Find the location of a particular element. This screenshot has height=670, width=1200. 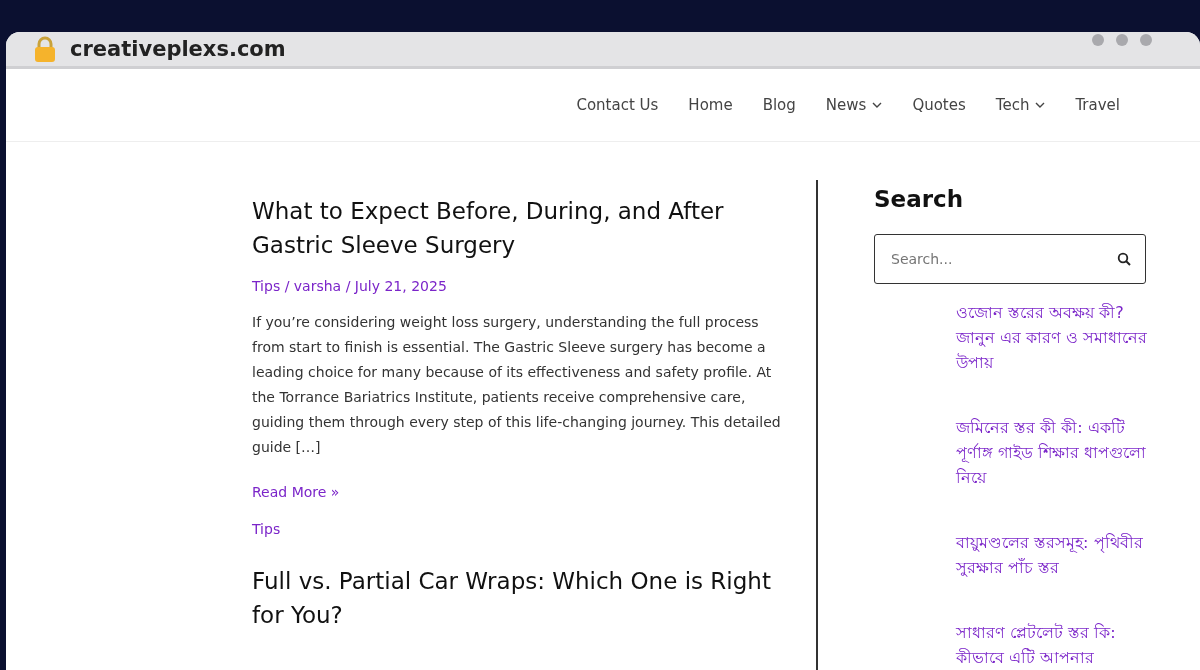

sidebar-heading: Search is located at coordinates (919, 199).